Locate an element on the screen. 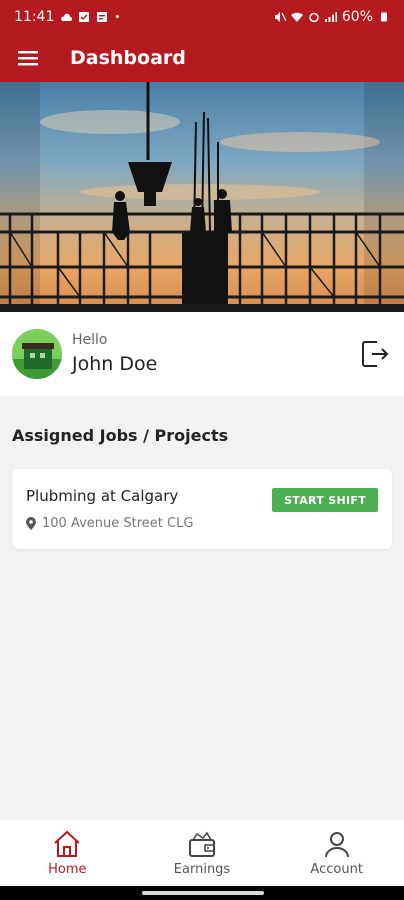 The width and height of the screenshot is (404, 900). avatar is located at coordinates (37, 354).